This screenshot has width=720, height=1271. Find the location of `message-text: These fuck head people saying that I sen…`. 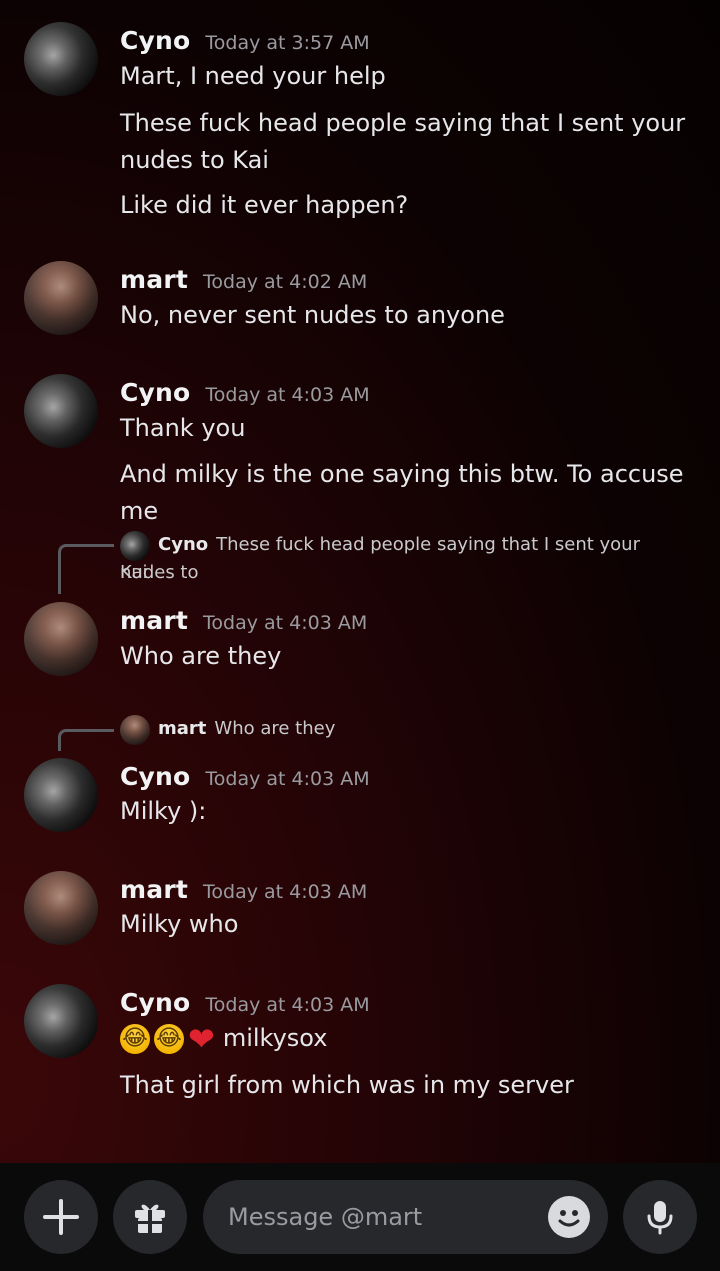

message-text: These fuck head people saying that I sen… is located at coordinates (410, 123).